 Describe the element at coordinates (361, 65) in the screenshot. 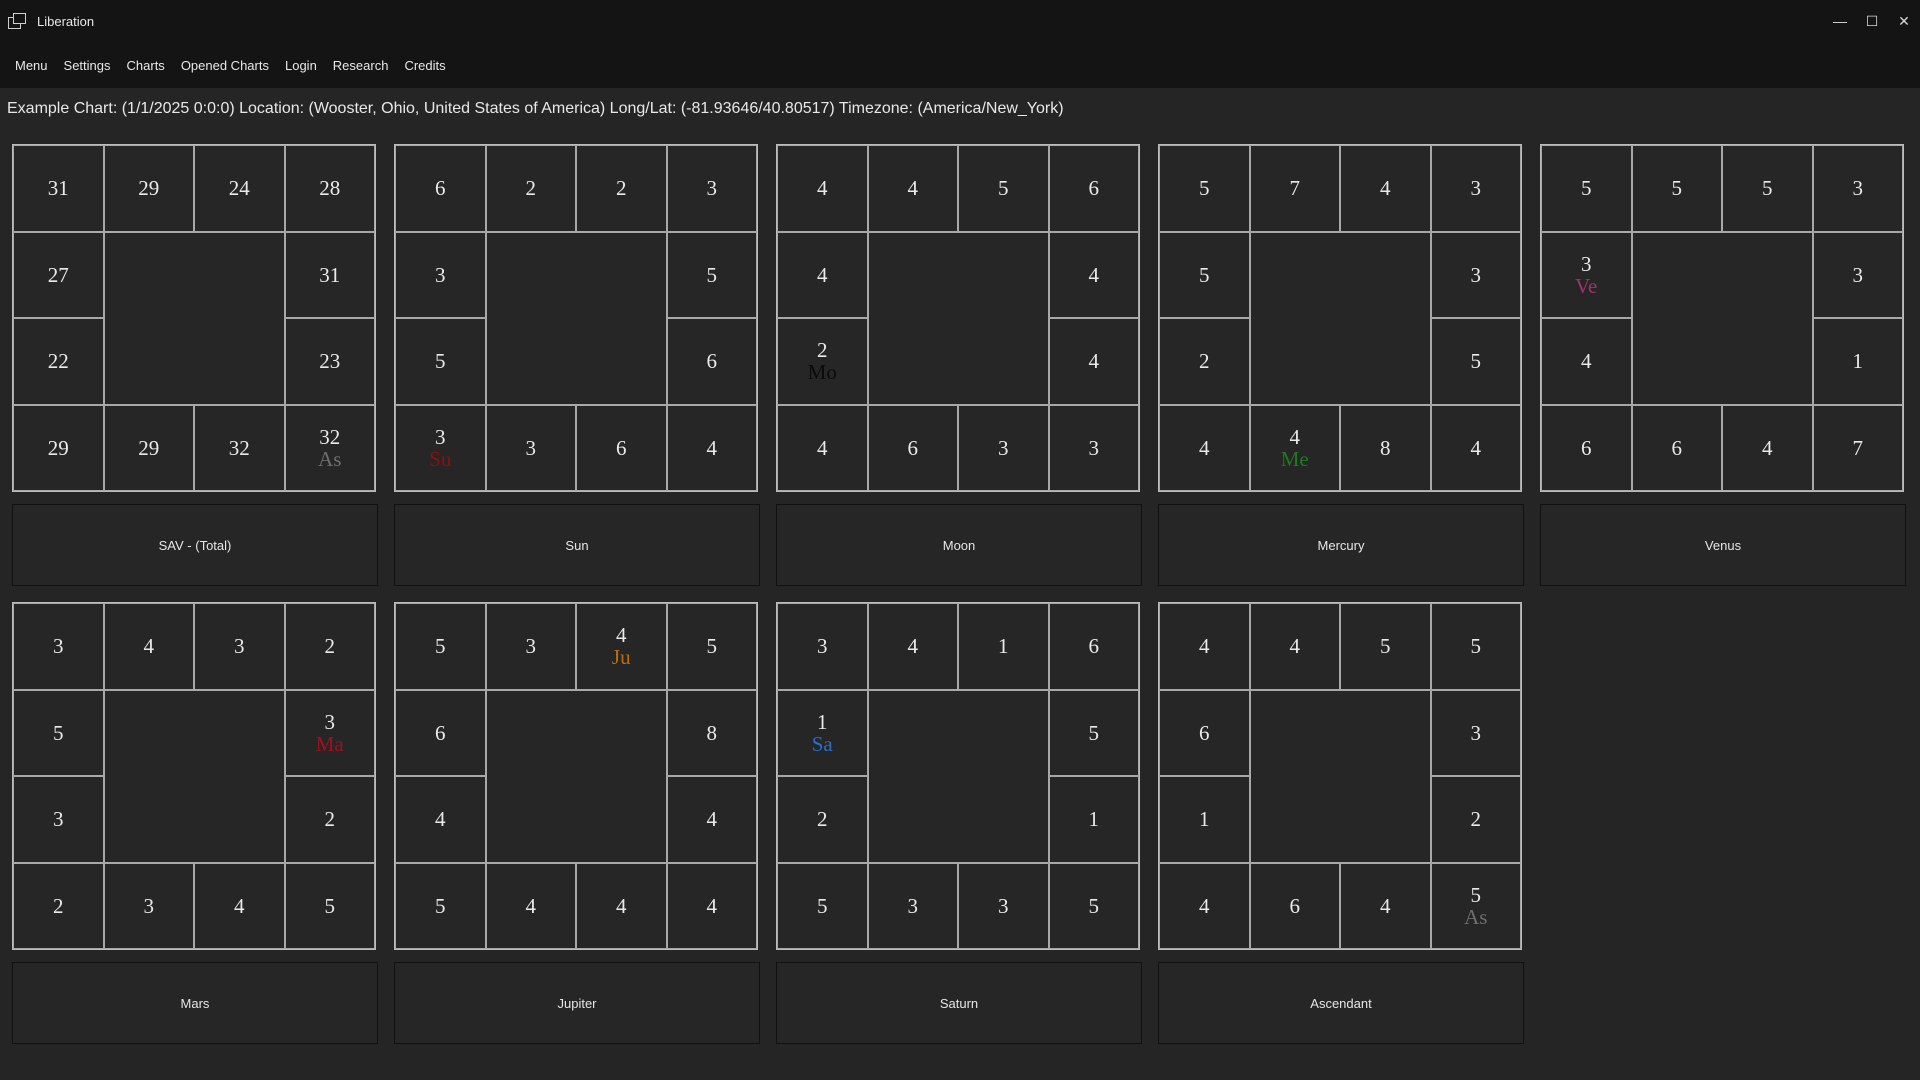

I see `menu-item-research: Research` at that location.